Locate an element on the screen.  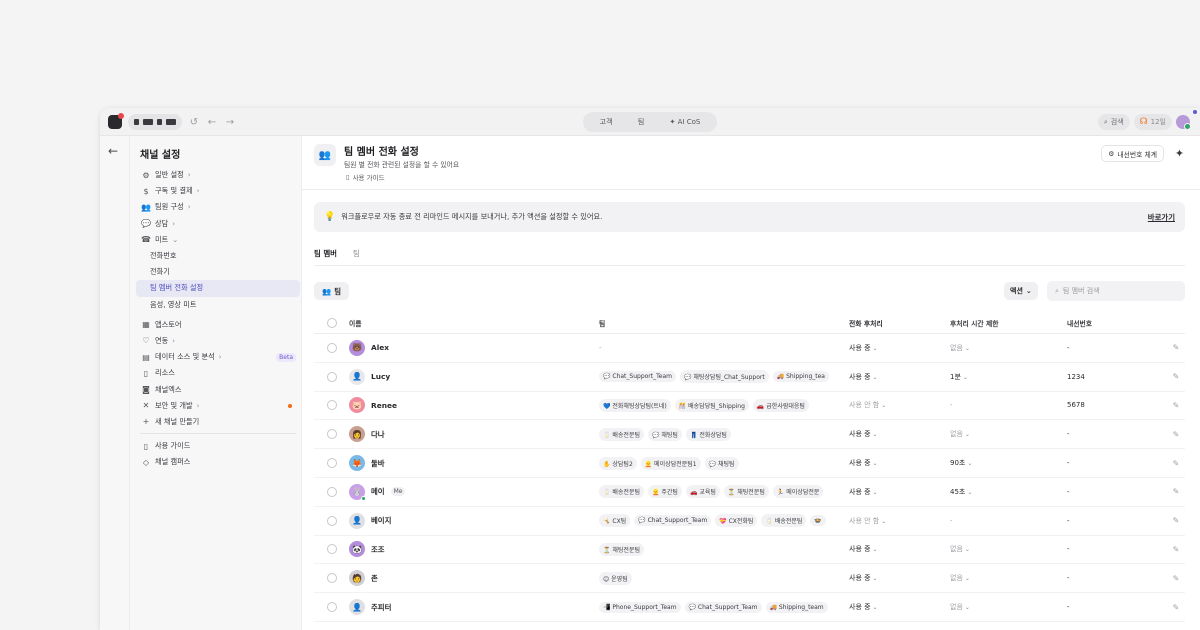
extension-scheme-button: ⚙ 내선번호 체계 is located at coordinates (1132, 153).